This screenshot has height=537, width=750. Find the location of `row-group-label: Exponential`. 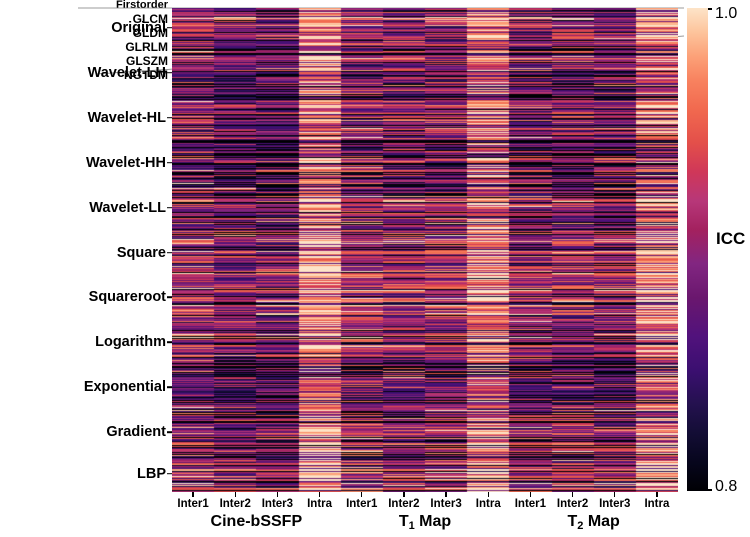

row-group-label: Exponential is located at coordinates (124, 387).